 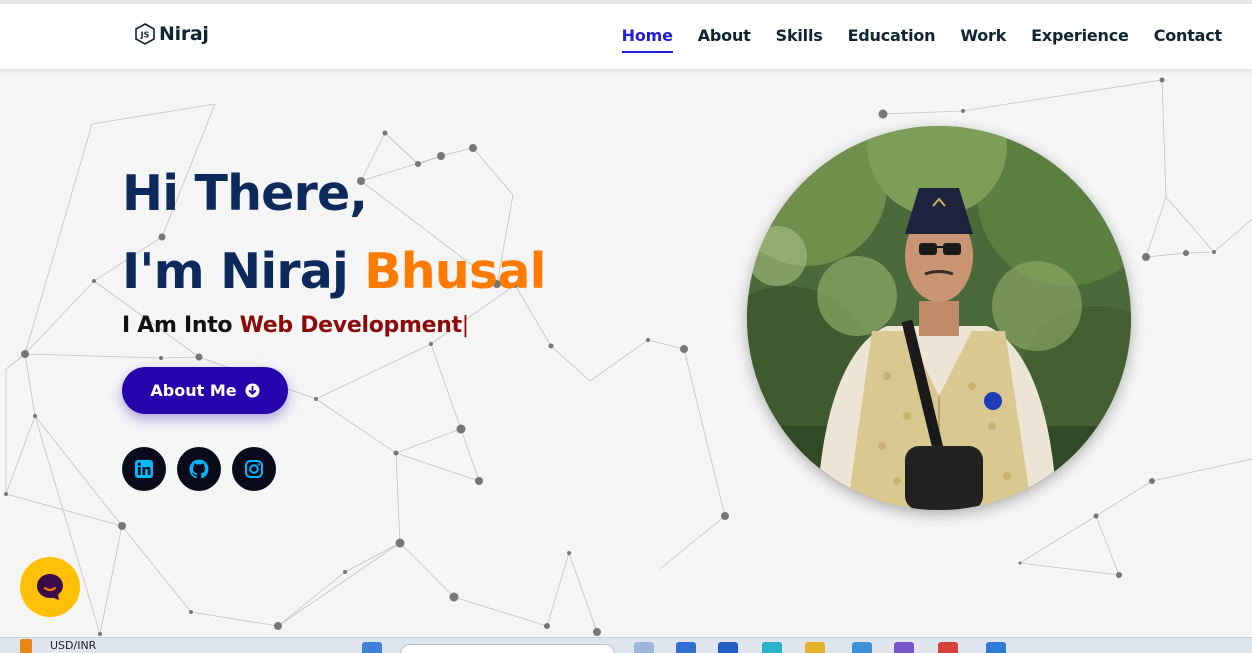 I want to click on hero-greeting: Hi There,, so click(x=245, y=193).